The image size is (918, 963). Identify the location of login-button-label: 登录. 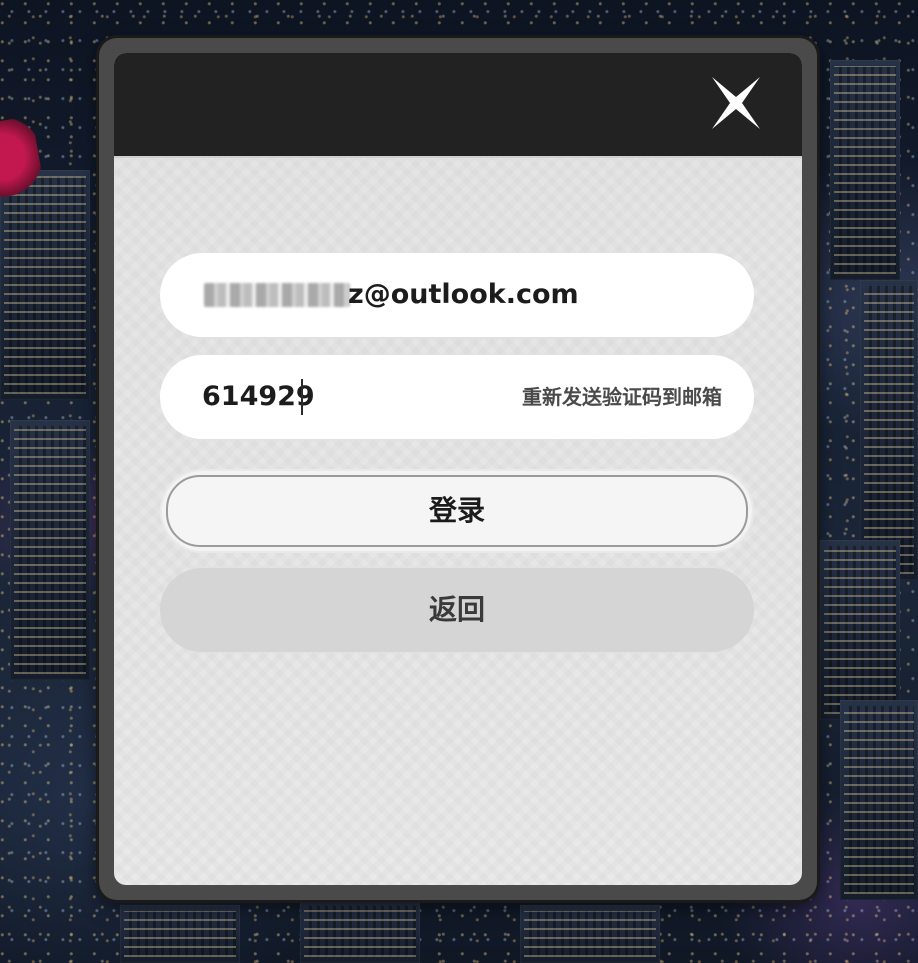
(457, 511).